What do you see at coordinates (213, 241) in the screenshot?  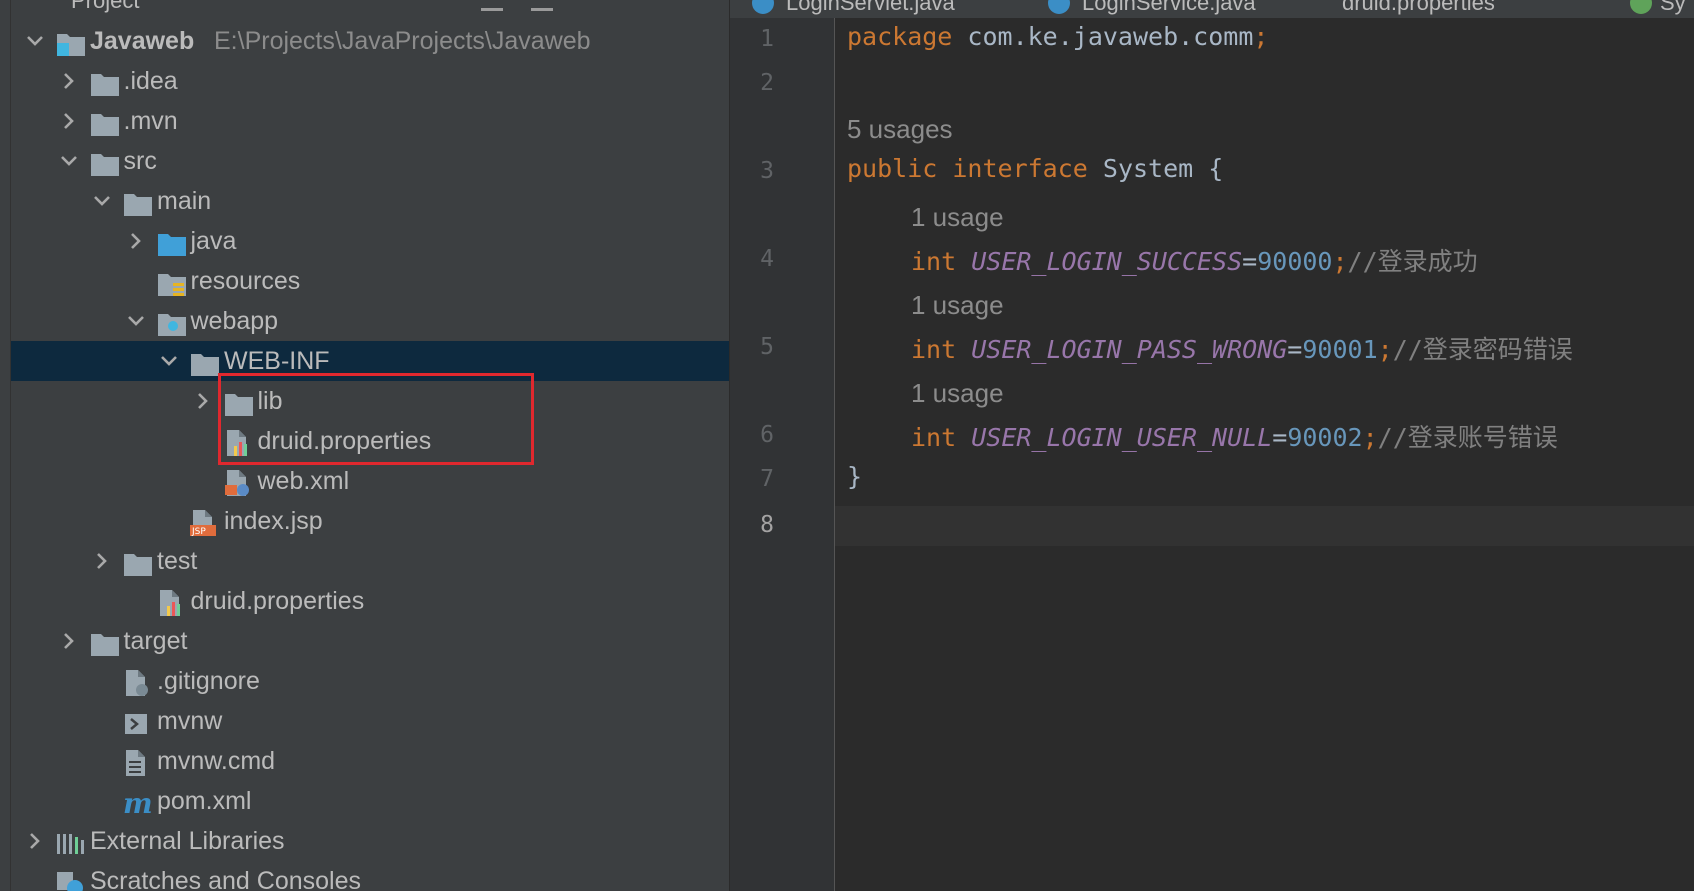 I see `tree-node-label: java` at bounding box center [213, 241].